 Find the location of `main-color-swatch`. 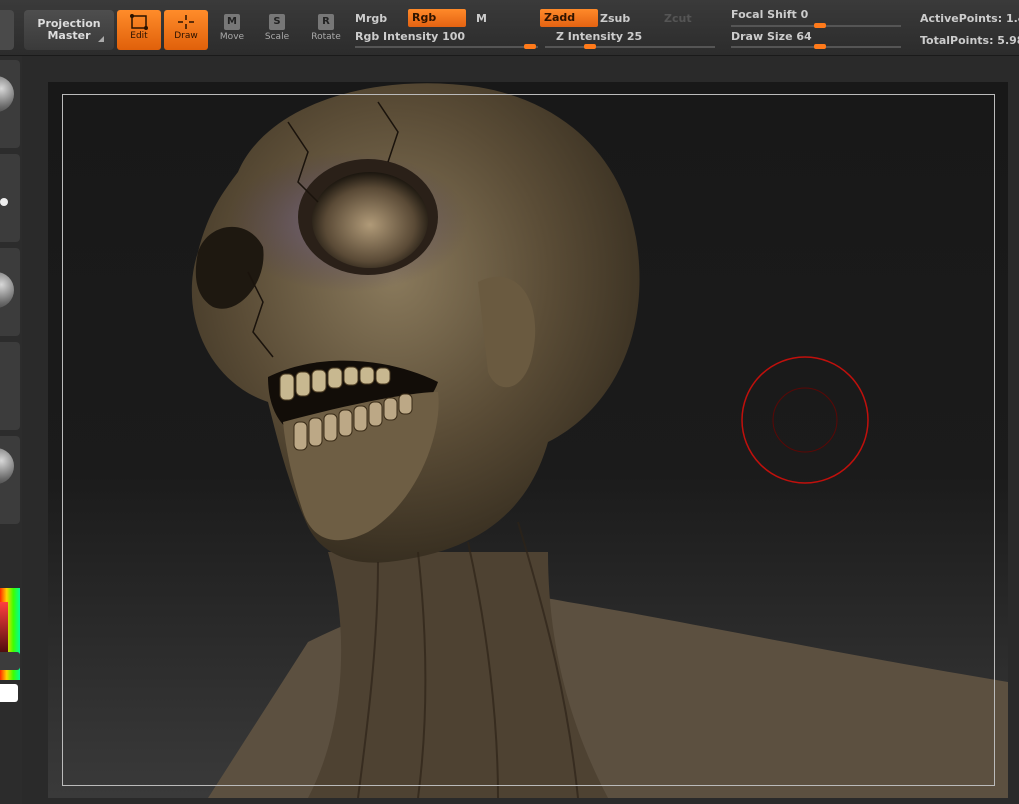

main-color-swatch is located at coordinates (9, 693).